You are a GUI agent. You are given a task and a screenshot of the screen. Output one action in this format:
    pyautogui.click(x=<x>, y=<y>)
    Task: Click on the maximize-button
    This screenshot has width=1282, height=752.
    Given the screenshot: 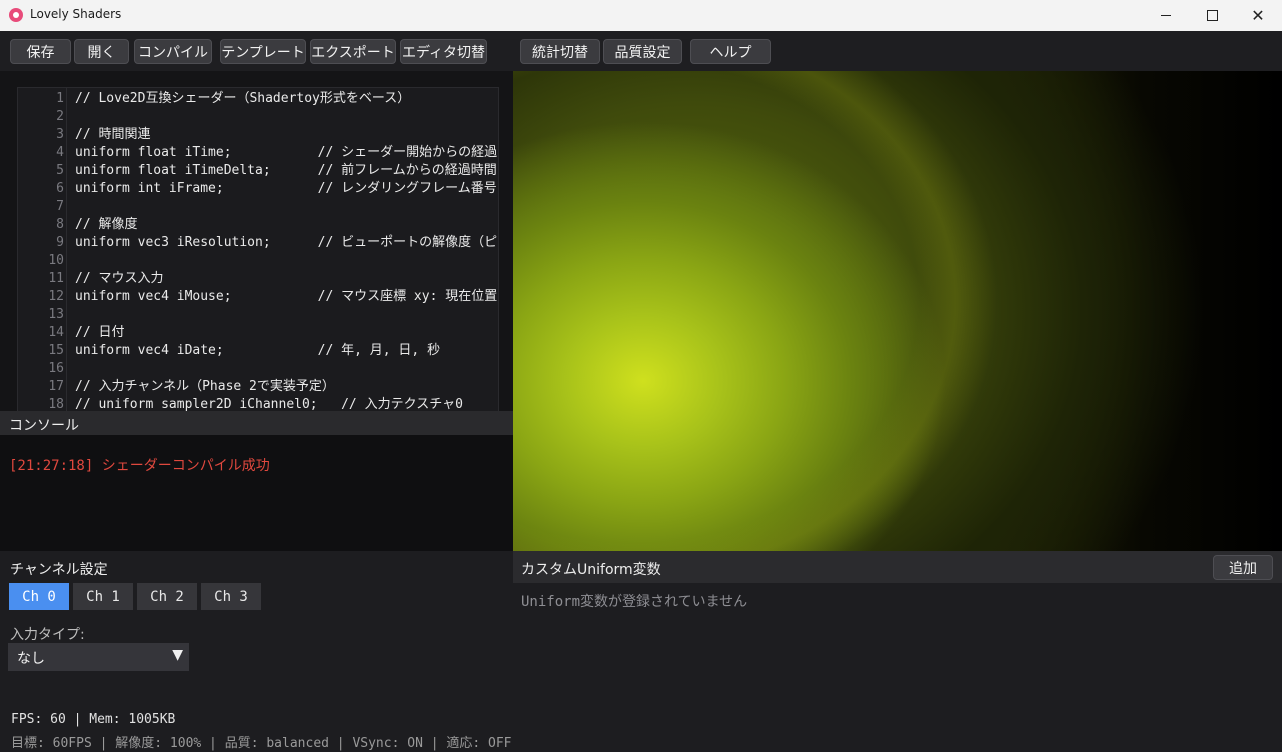 What is the action you would take?
    pyautogui.click(x=1212, y=15)
    